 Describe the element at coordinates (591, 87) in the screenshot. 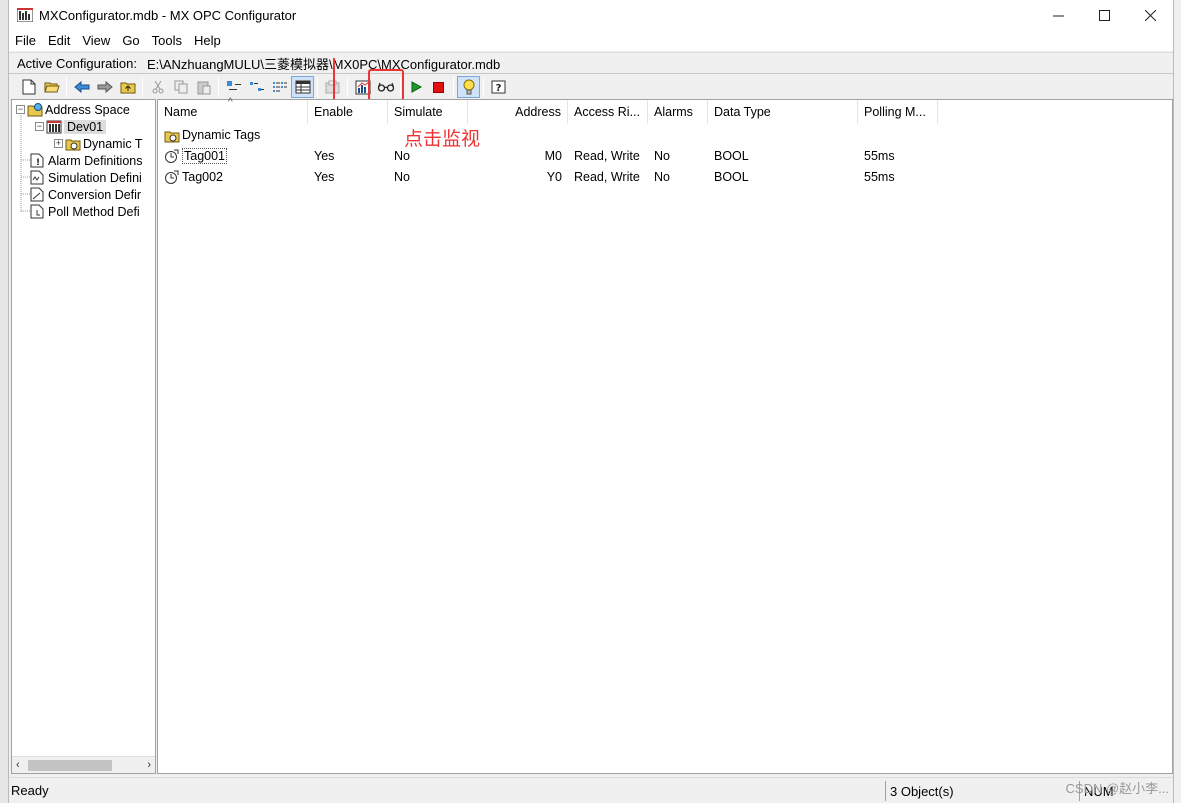

I see `toolbar: ?` at that location.